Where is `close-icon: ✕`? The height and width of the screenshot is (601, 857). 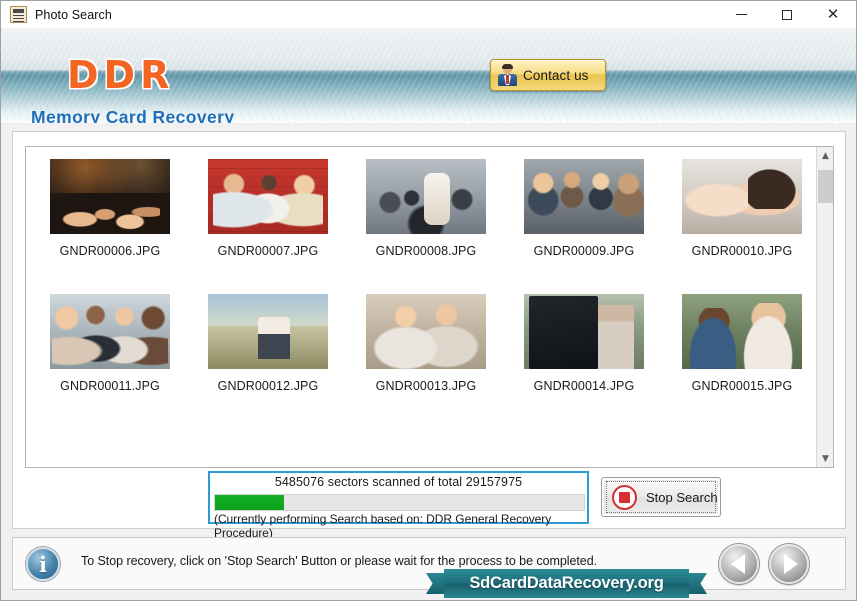
close-icon: ✕ is located at coordinates (833, 14).